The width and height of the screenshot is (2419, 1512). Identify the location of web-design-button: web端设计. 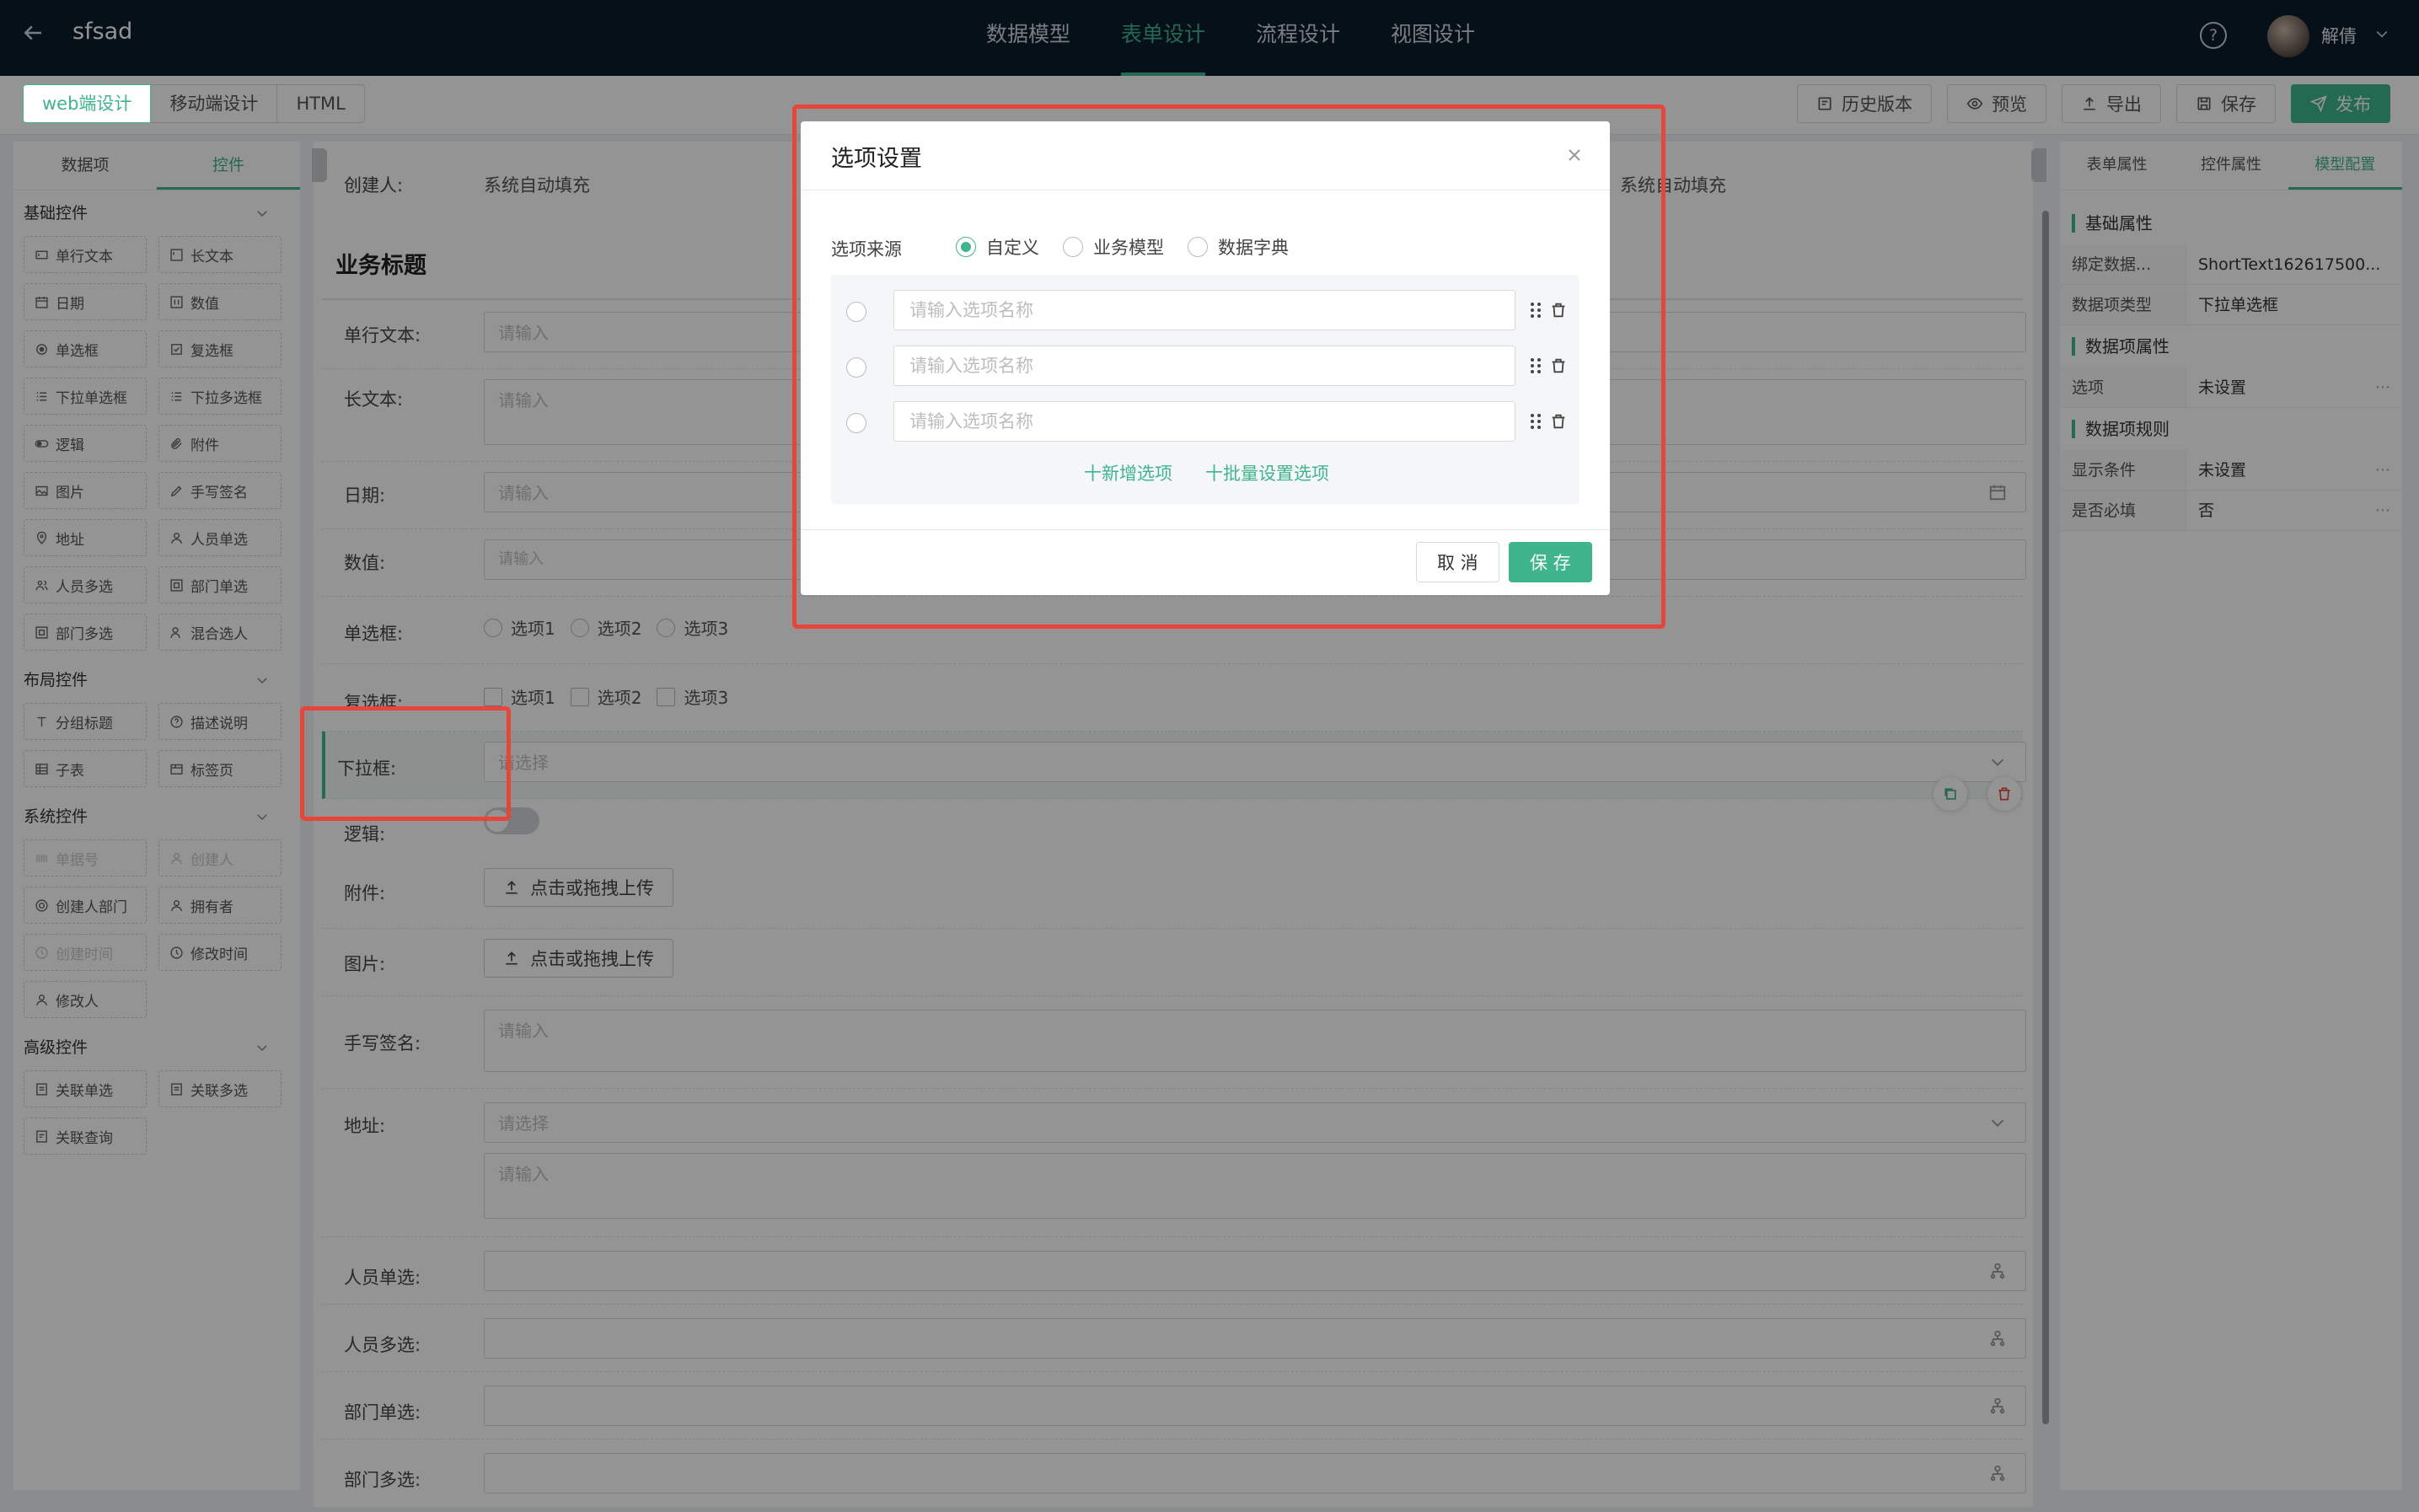
(87, 103).